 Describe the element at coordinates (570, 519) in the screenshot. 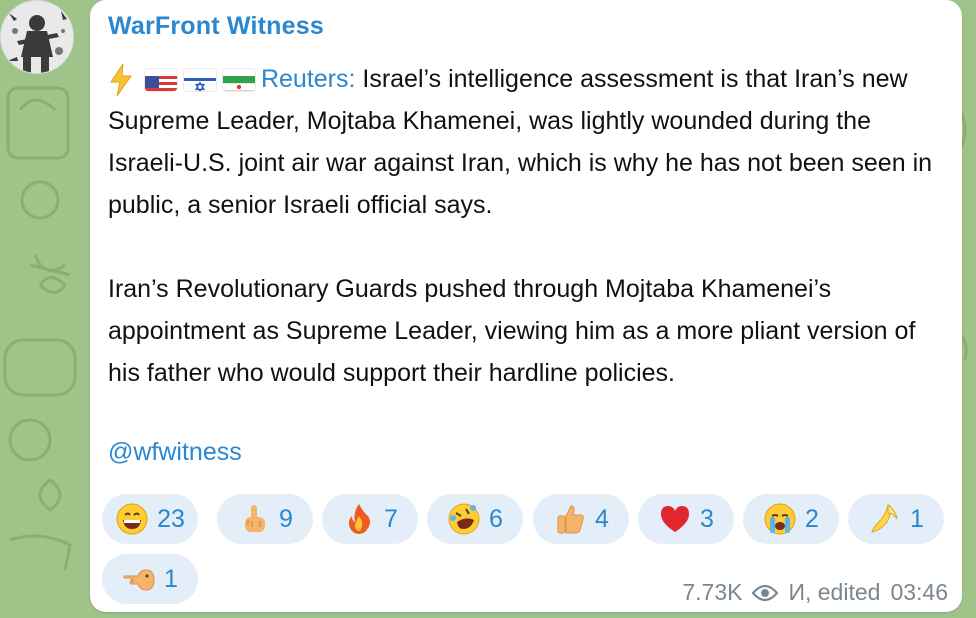

I see `thumbs-up-icon` at that location.